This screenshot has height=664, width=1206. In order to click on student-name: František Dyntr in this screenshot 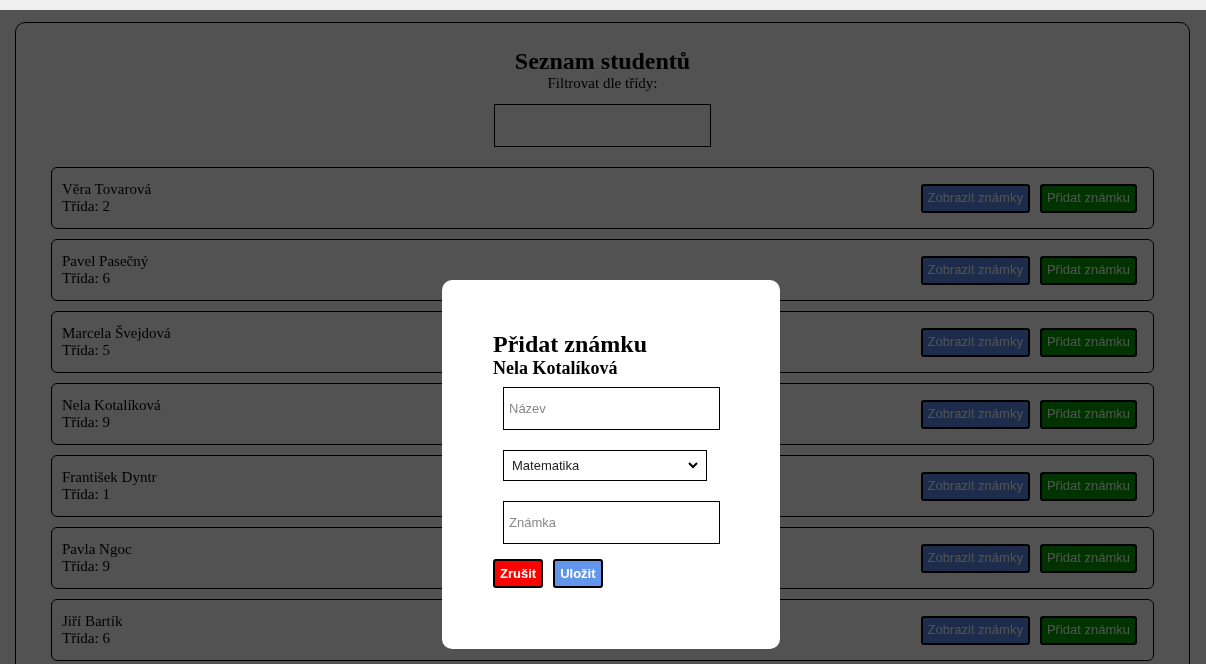, I will do `click(109, 477)`.